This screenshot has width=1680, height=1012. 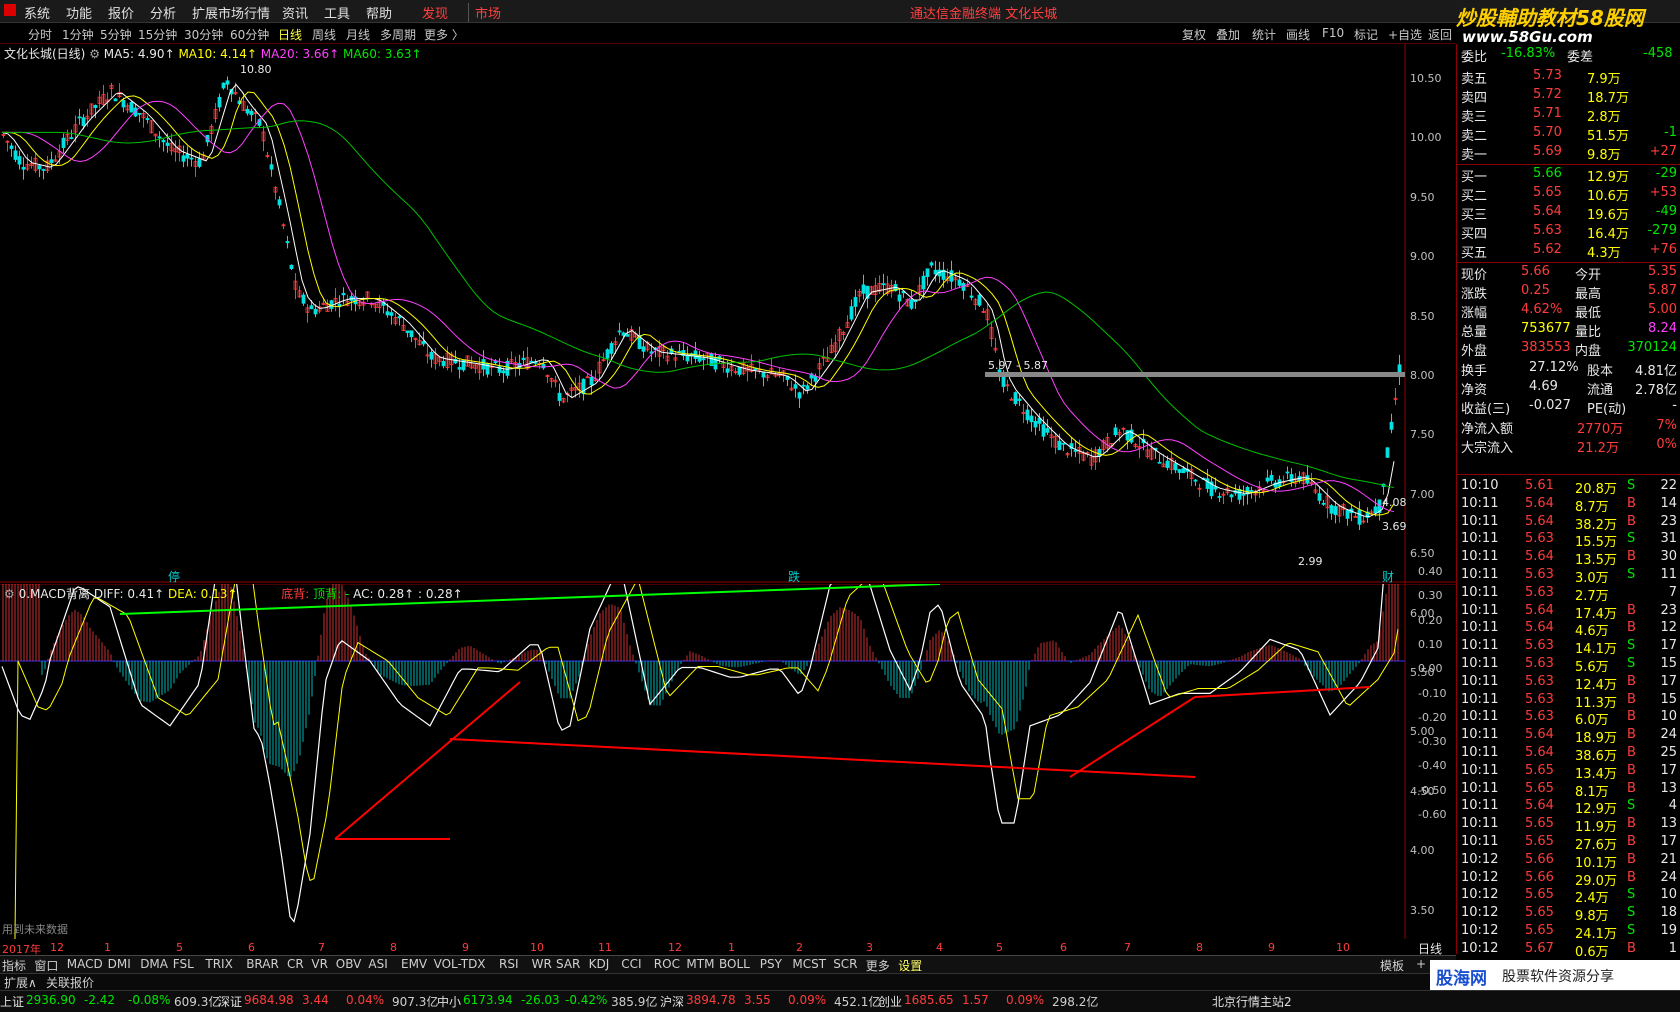 I want to click on indicator-tab-窗口: 窗口, so click(x=46, y=965).